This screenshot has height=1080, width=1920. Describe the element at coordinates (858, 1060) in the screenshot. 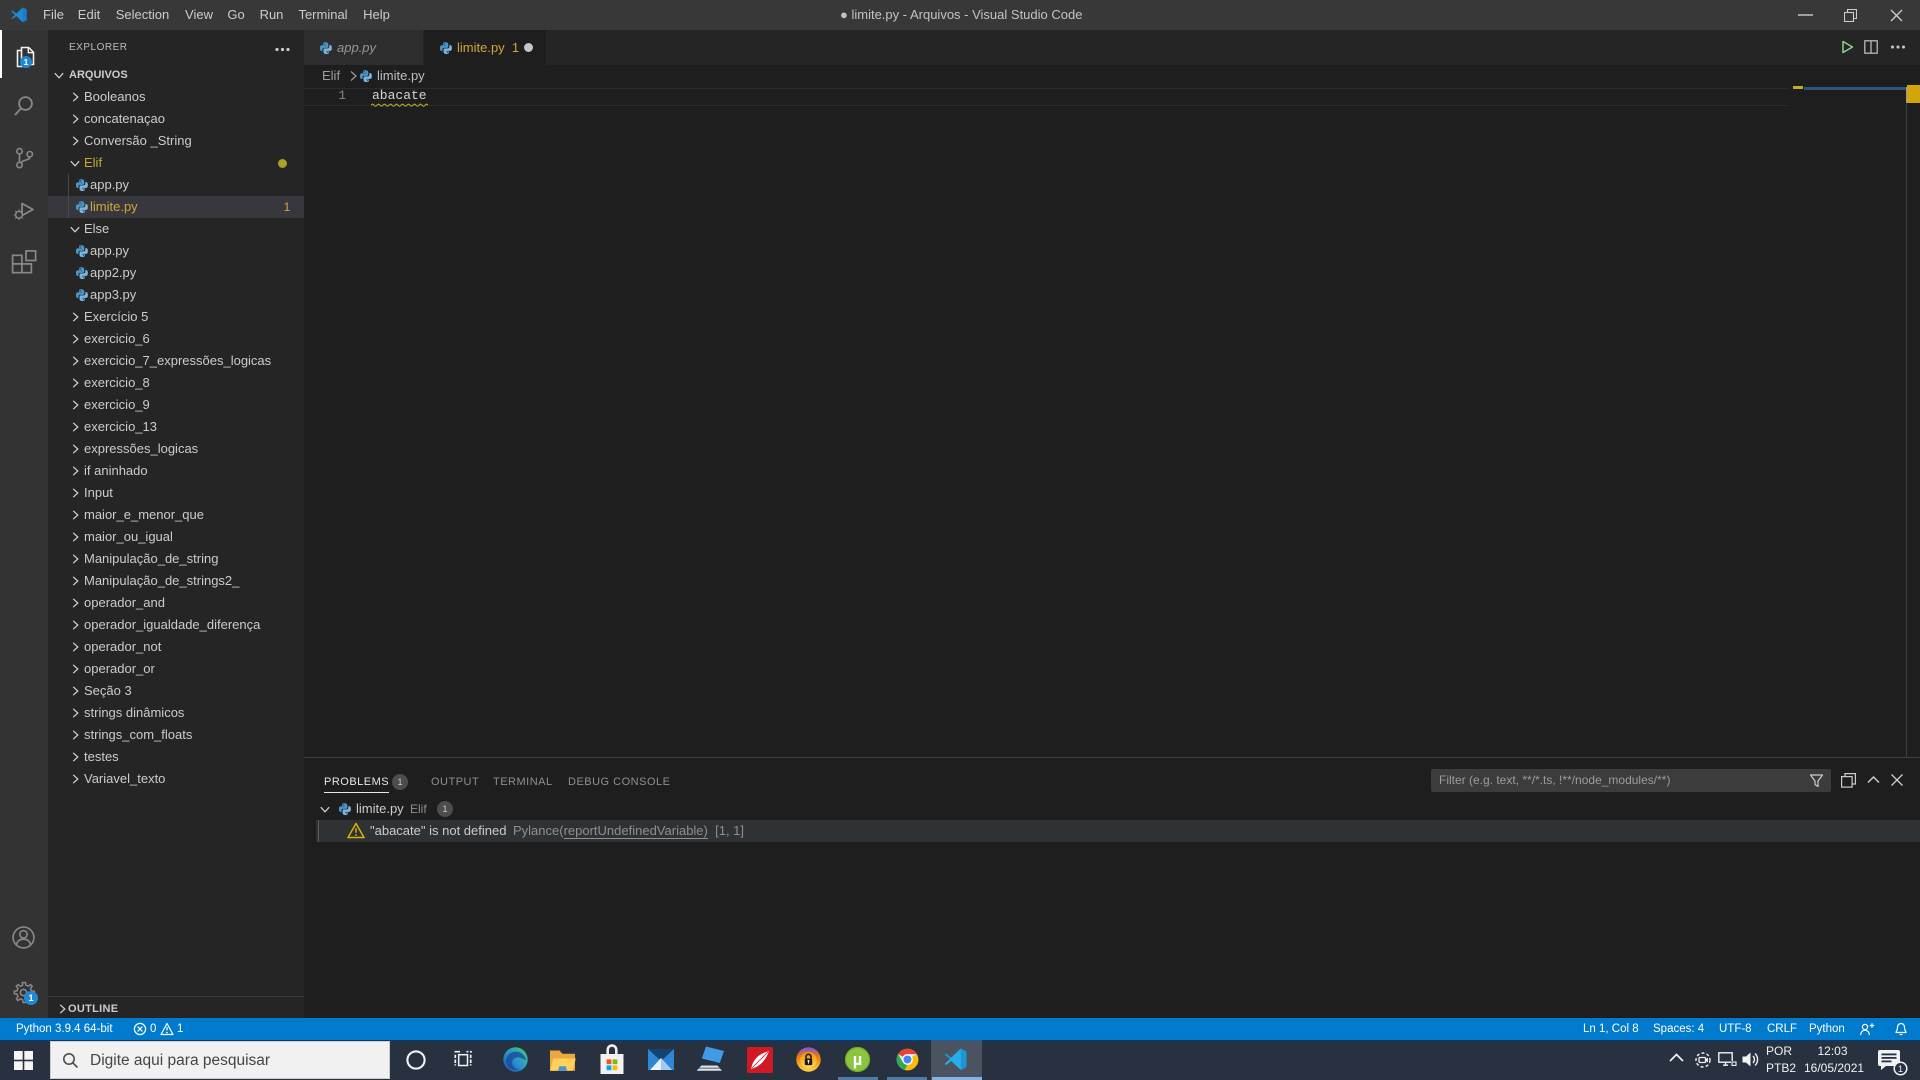

I see `svg-text: µ` at that location.